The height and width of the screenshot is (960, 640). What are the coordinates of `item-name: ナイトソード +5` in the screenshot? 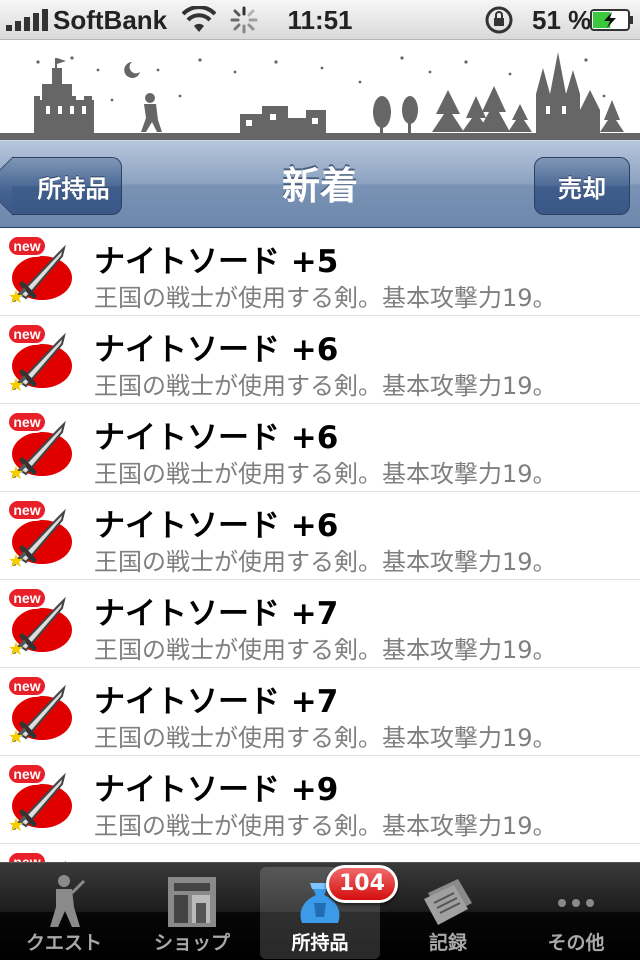 It's located at (216, 262).